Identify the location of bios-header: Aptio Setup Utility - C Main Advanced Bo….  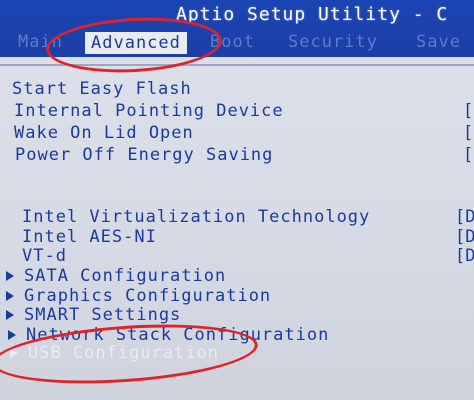
(237, 28).